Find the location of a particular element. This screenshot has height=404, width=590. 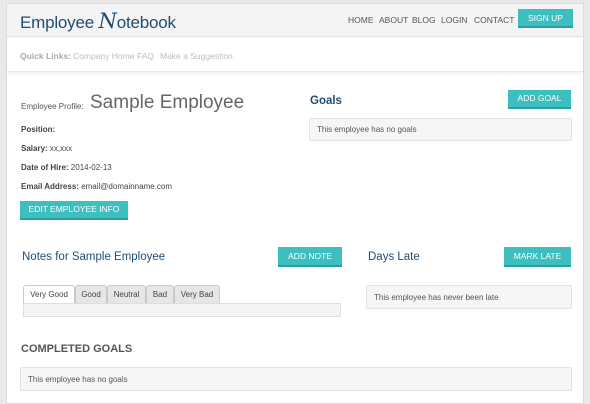

salary-row: Salary: xx,xxx is located at coordinates (46, 148).